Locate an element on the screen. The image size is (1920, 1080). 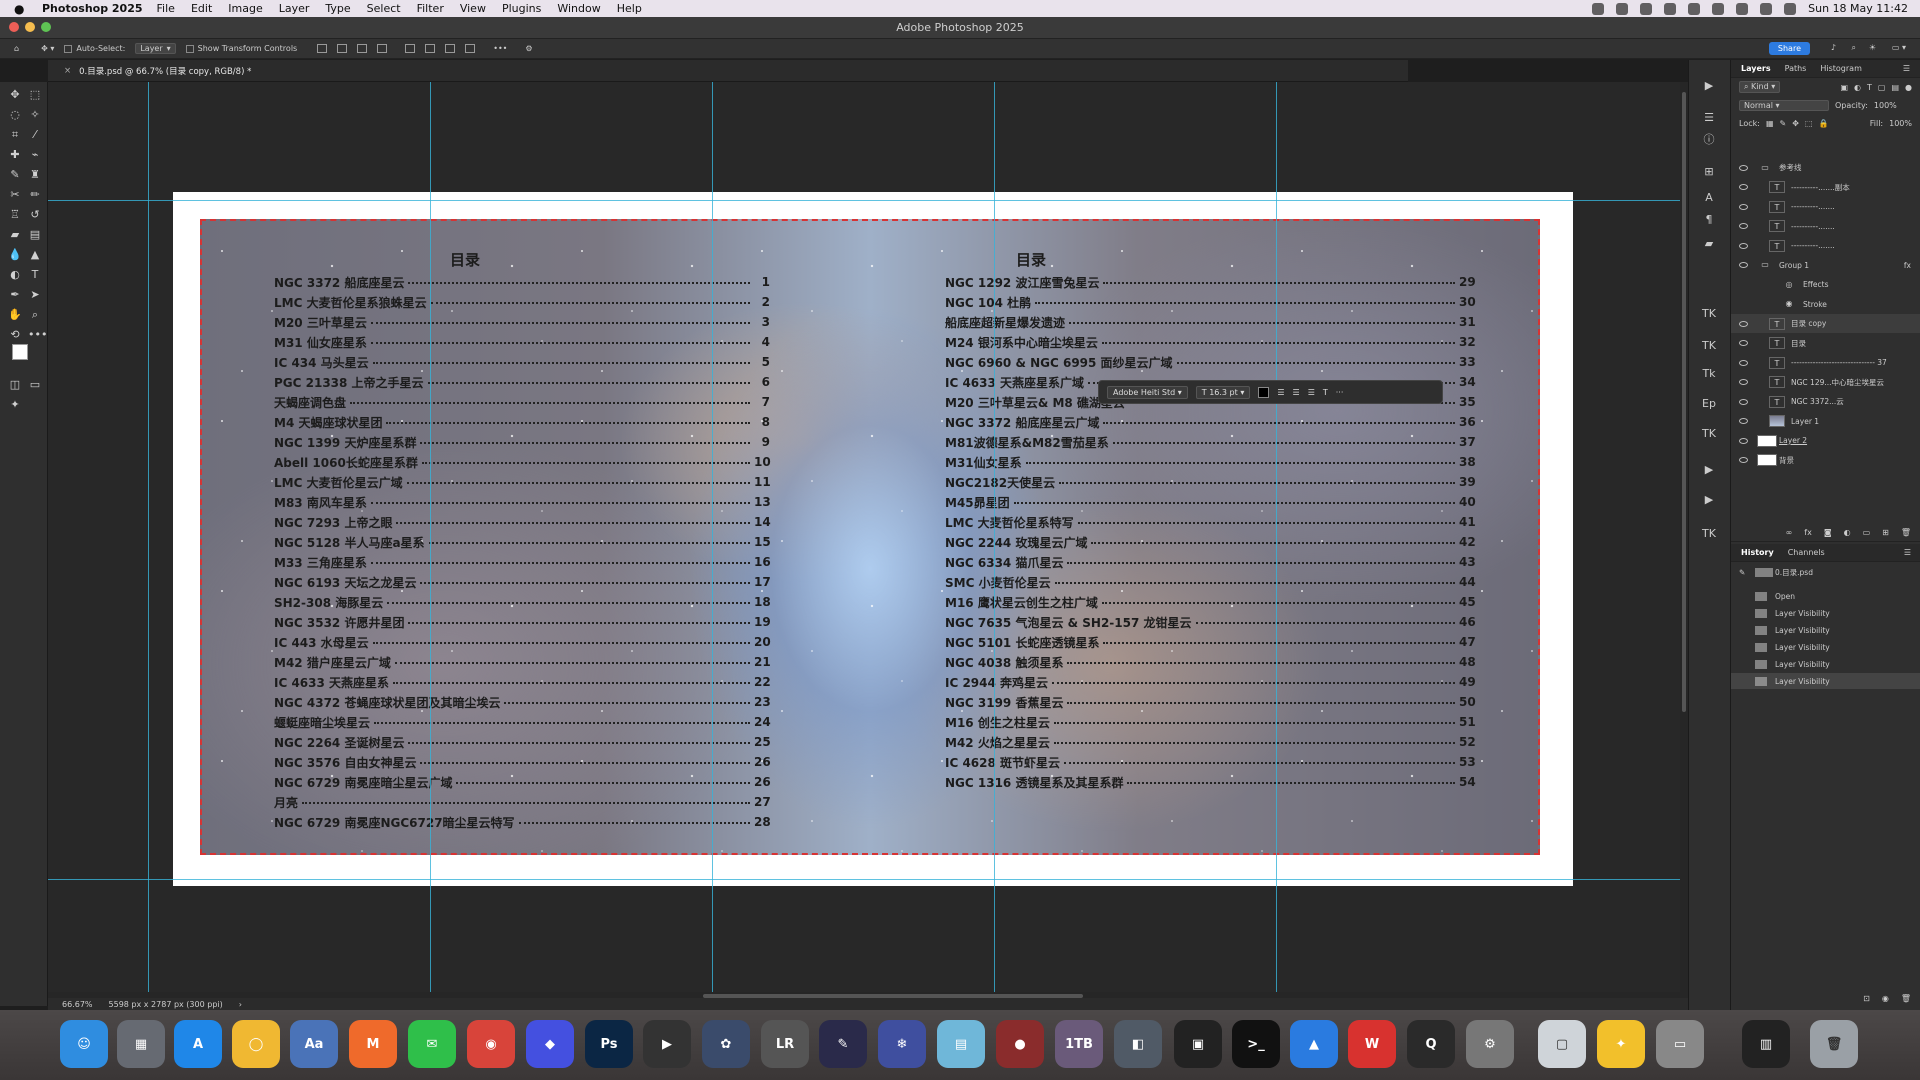
hand-tool-icon: ✋ is located at coordinates (15, 315).